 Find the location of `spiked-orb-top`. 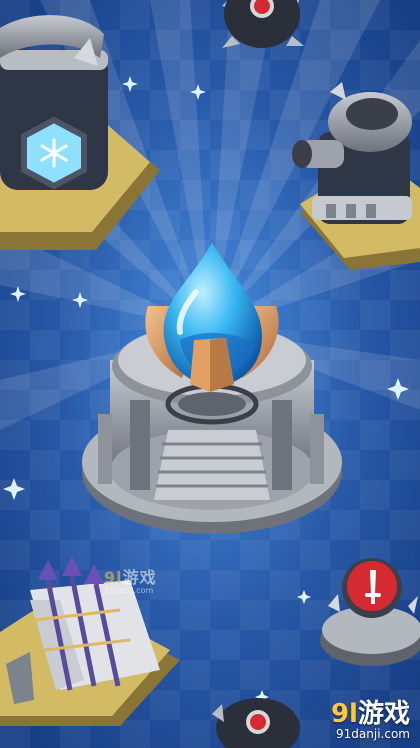

spiked-orb-top is located at coordinates (263, 24).